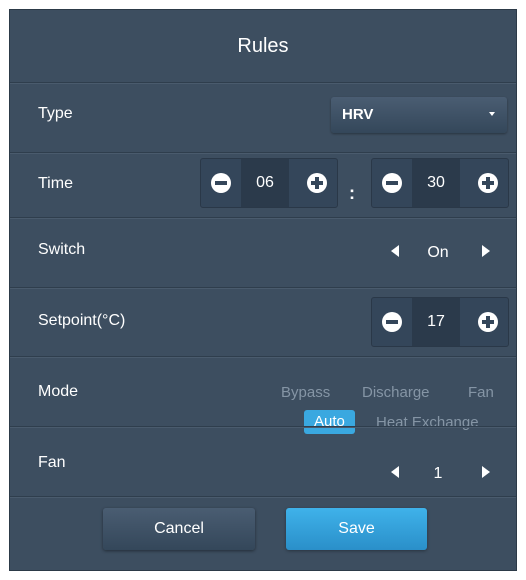  I want to click on switch-previous-button, so click(395, 251).